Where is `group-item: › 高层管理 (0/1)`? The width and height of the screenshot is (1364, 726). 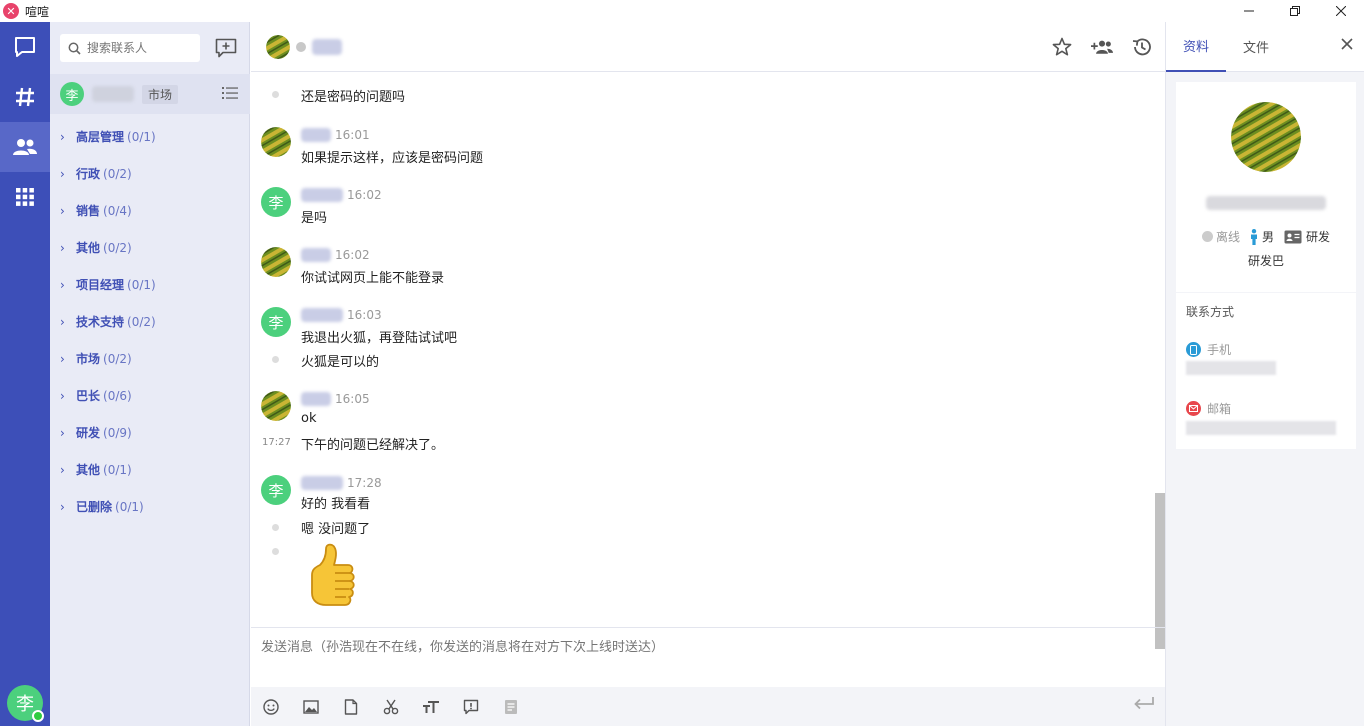 group-item: › 高层管理 (0/1) is located at coordinates (150, 136).